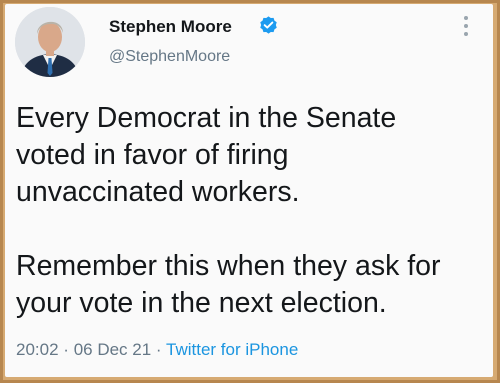  I want to click on more-options-icon, so click(466, 28).